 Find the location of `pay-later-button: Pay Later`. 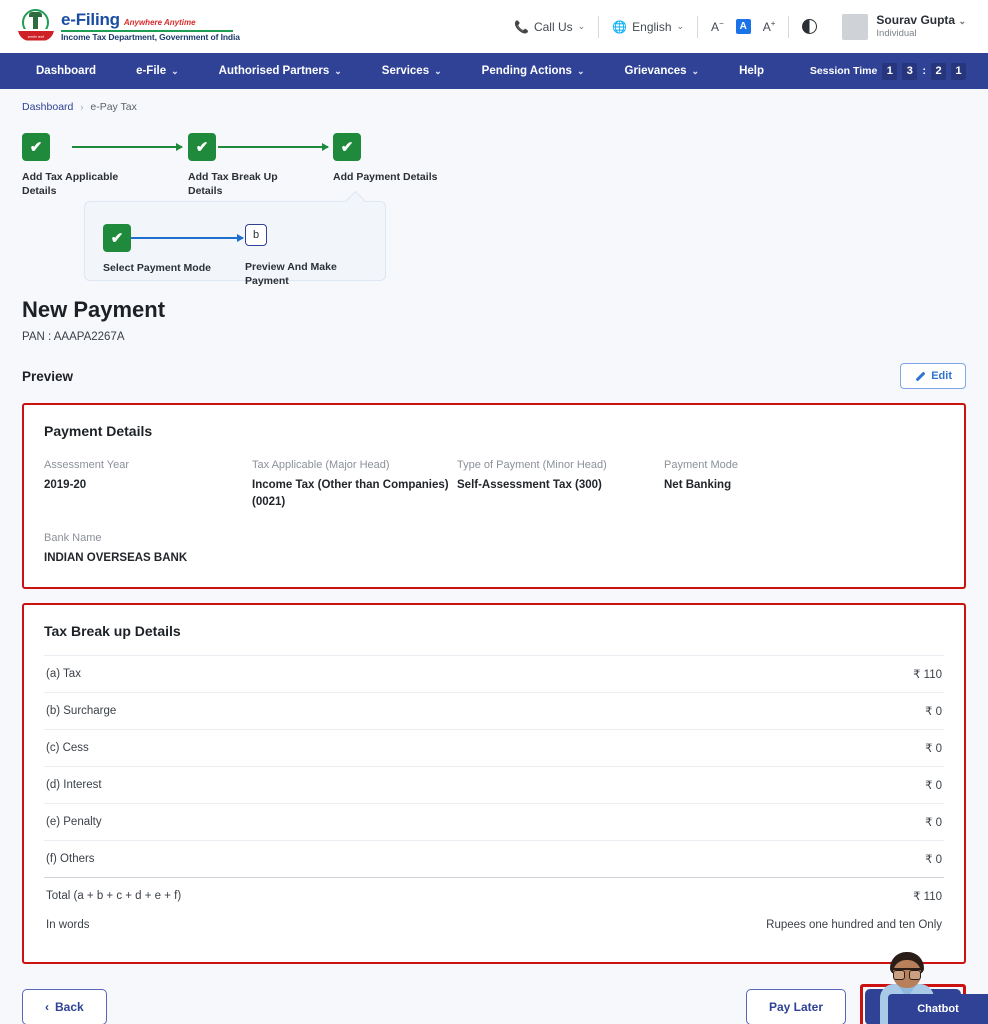

pay-later-button: Pay Later is located at coordinates (795, 1006).